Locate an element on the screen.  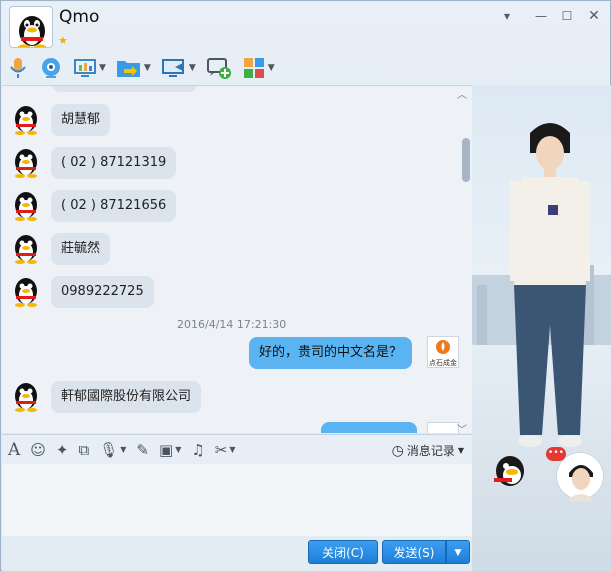
my-message-bubble: 好的，贵司的中文名是？ is located at coordinates (330, 353).